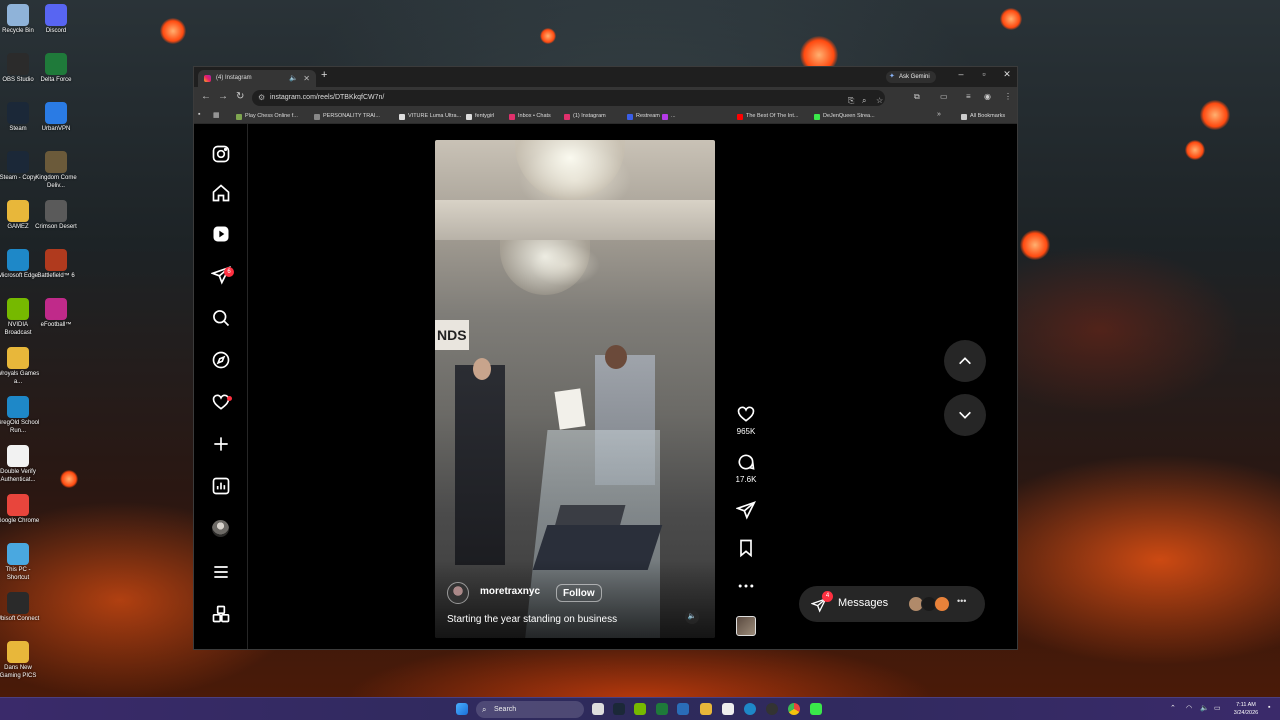 The image size is (1280, 720). I want to click on previous-reel-button, so click(965, 361).